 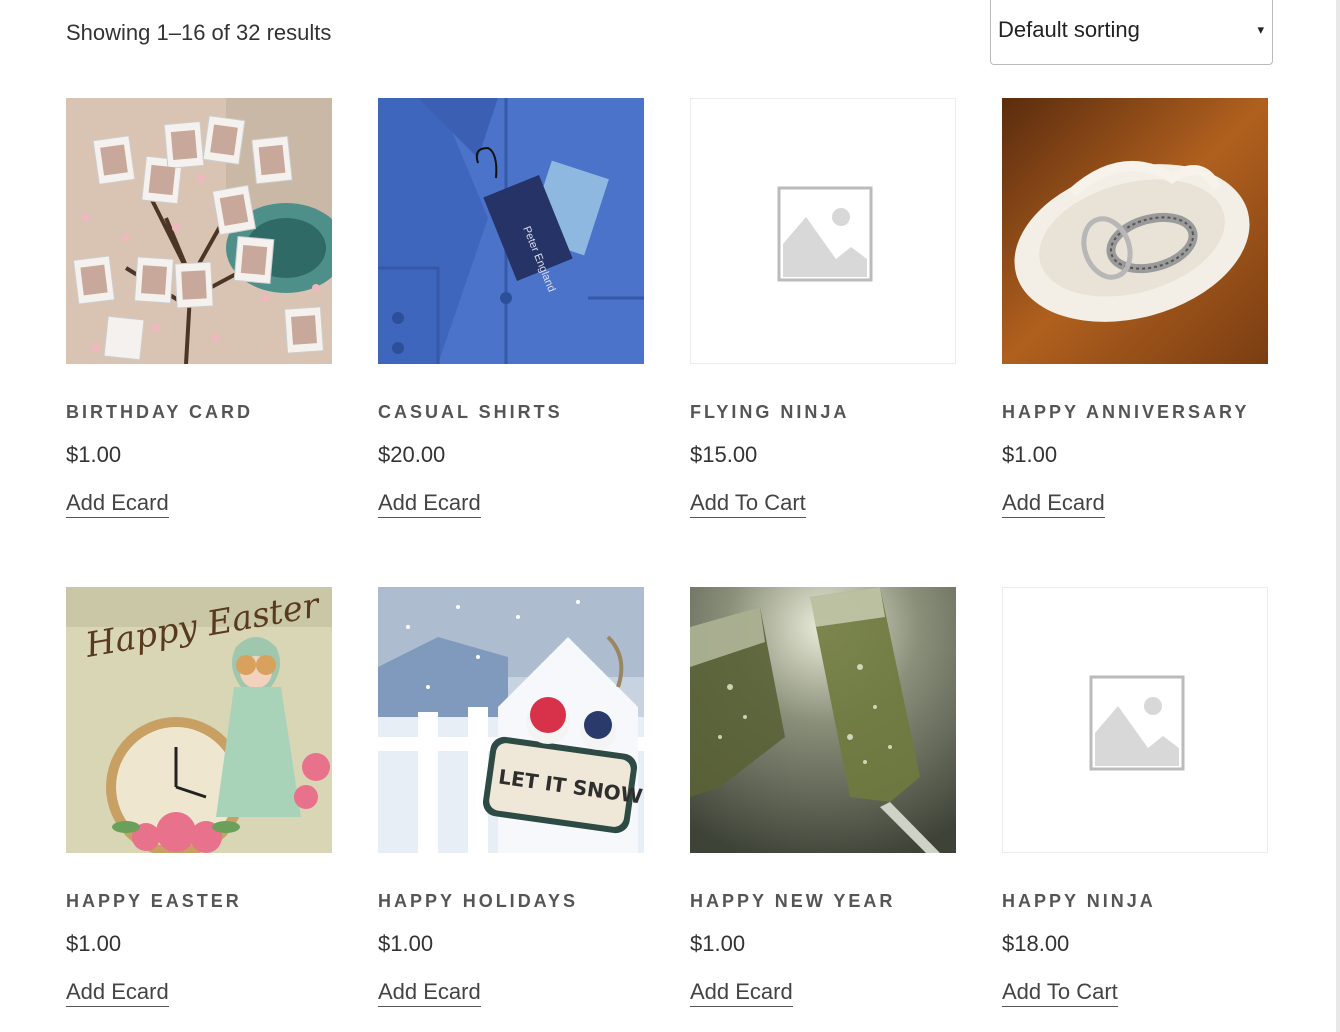 I want to click on product-image-birthday-card, so click(x=199, y=231).